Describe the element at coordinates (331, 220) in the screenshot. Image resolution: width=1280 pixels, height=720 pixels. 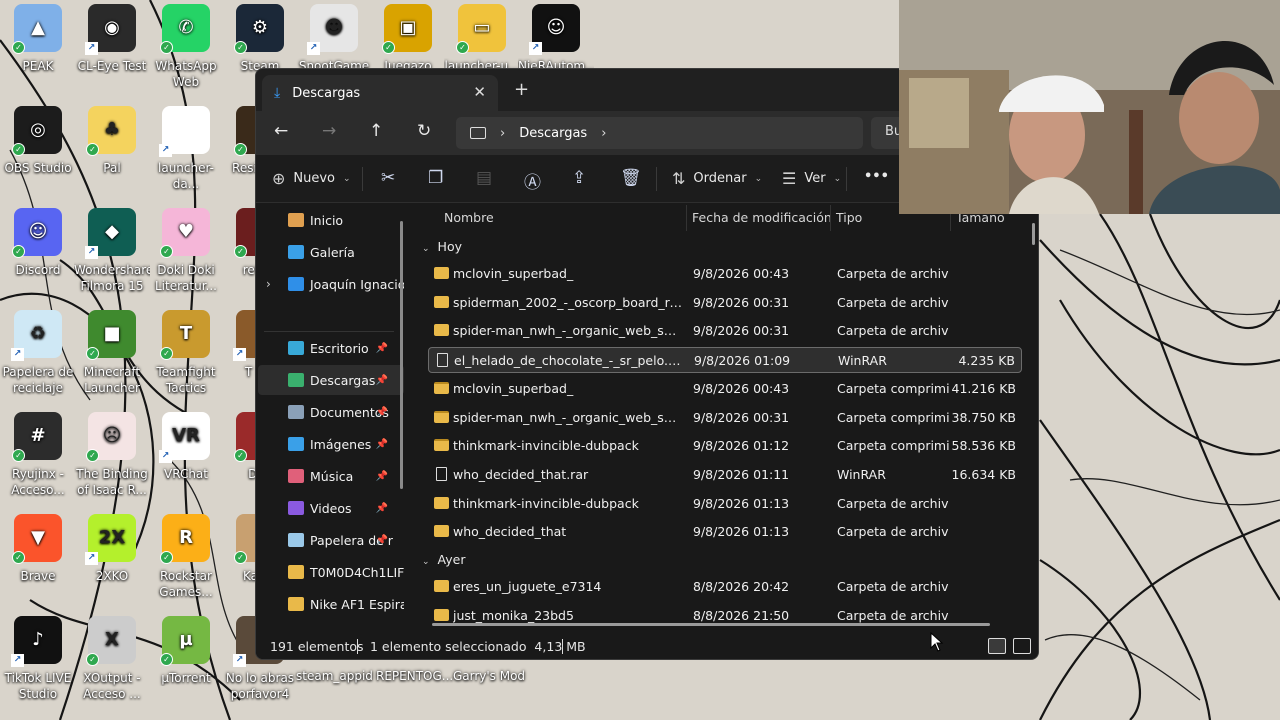
I see `nav-item: Inicio` at that location.